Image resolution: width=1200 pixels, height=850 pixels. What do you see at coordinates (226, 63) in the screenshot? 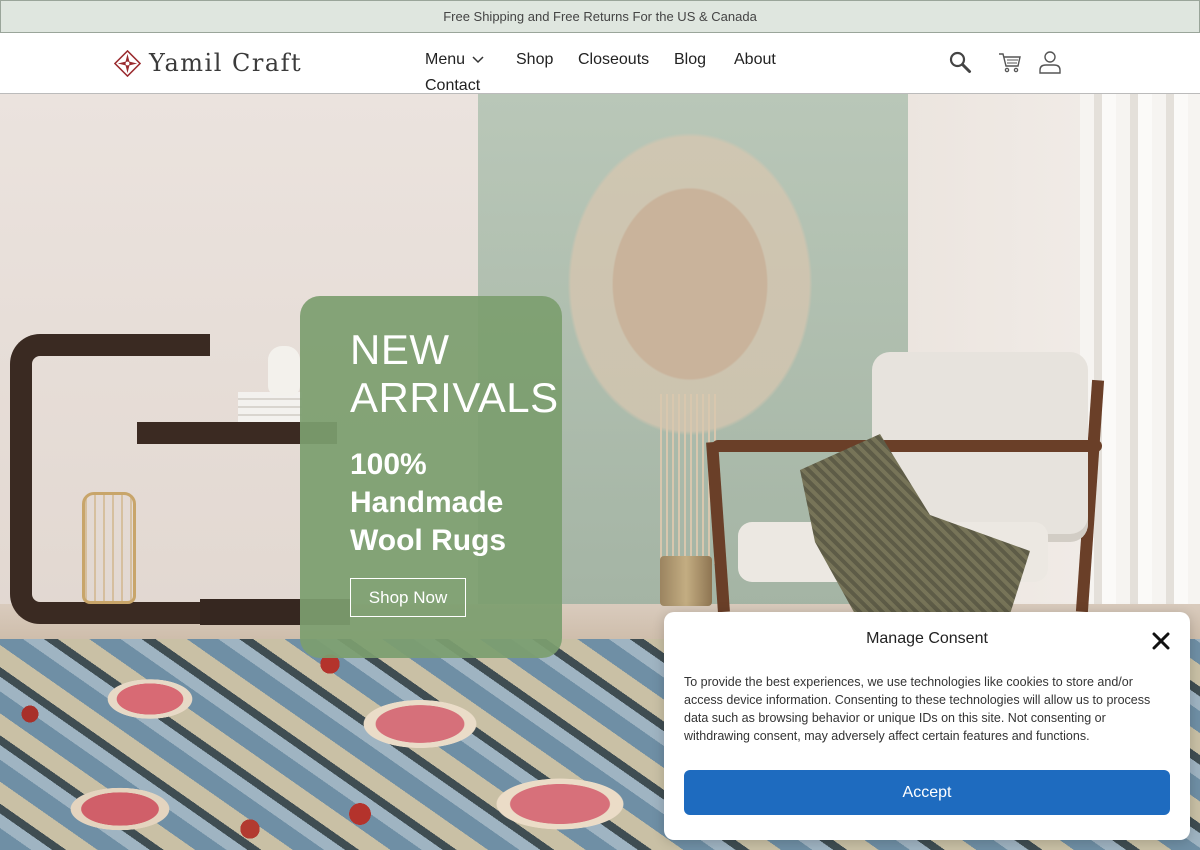
I see `brand-name: Yamil Craft` at bounding box center [226, 63].